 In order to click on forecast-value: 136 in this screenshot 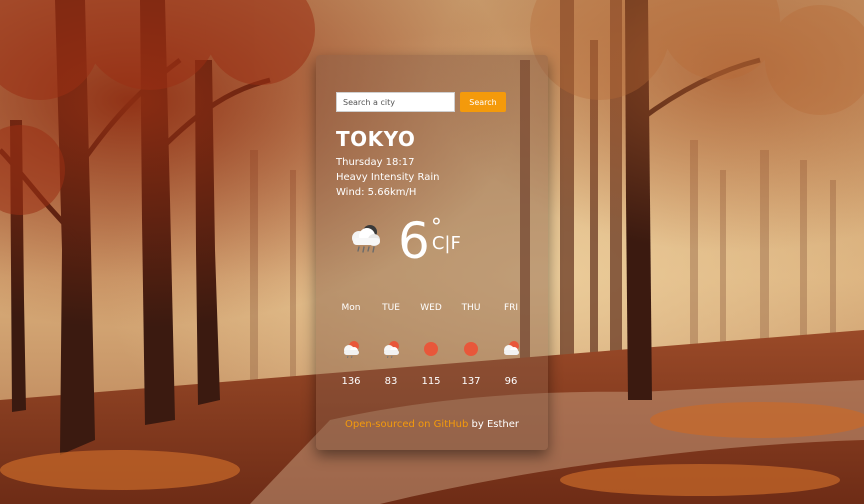, I will do `click(351, 381)`.